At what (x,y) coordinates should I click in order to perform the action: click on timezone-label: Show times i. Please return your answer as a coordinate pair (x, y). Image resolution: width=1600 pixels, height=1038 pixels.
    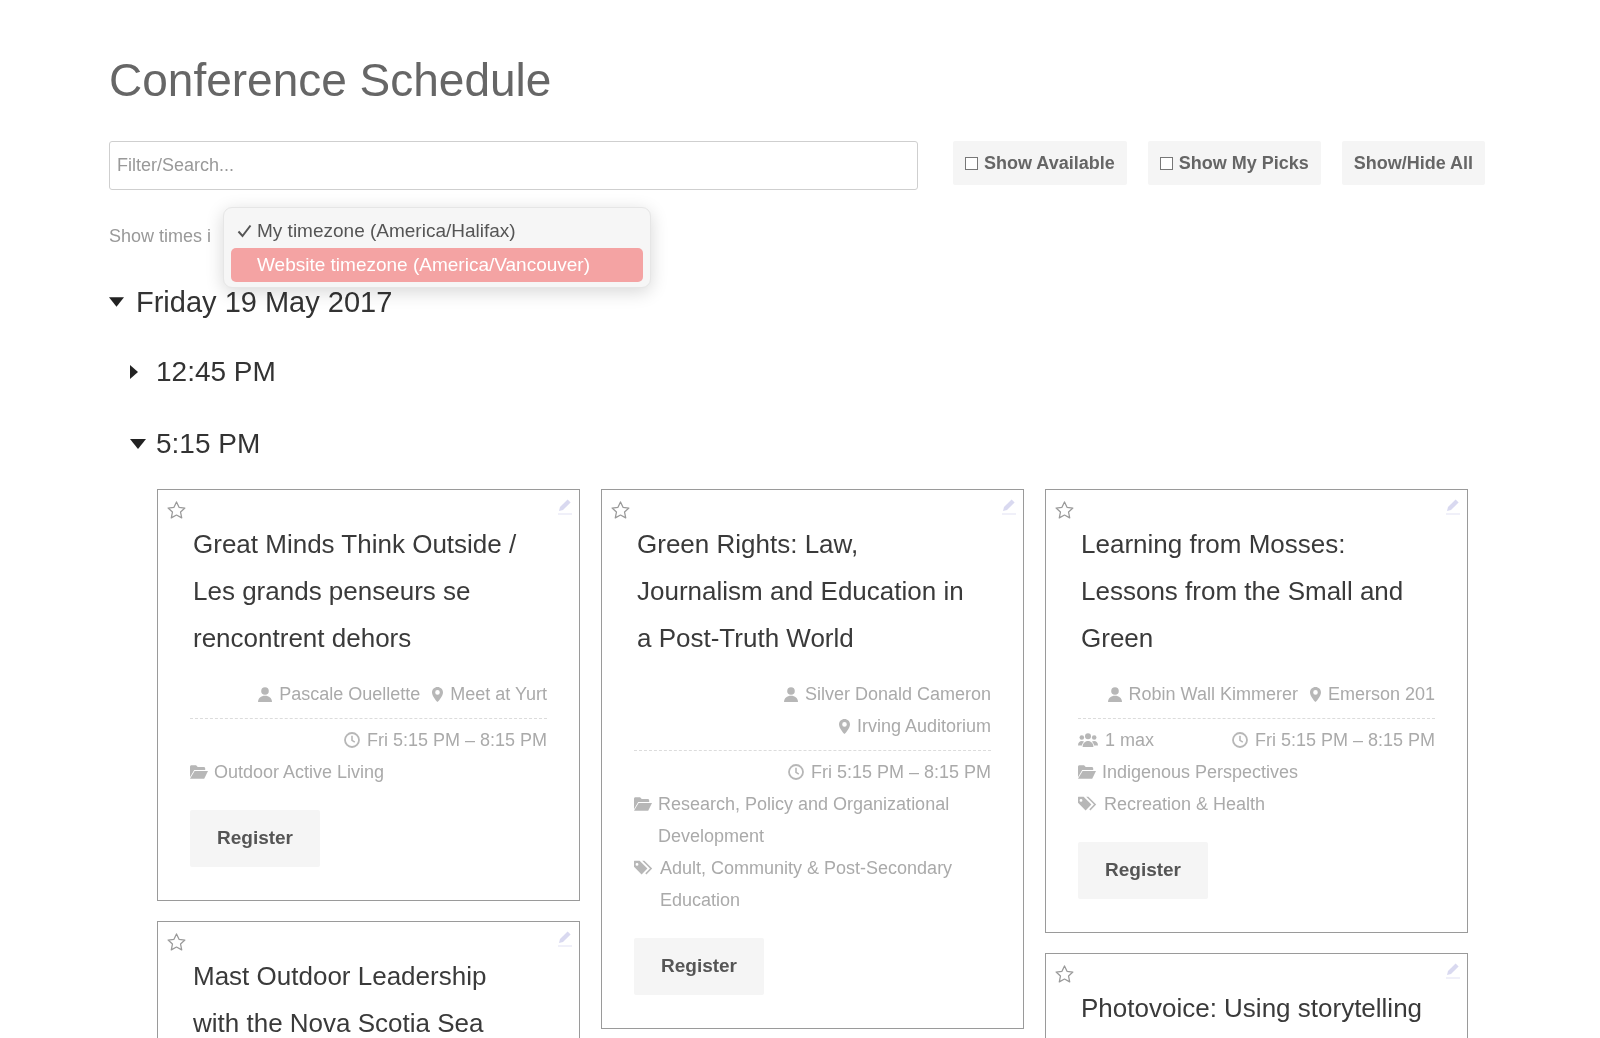
    Looking at the image, I should click on (160, 236).